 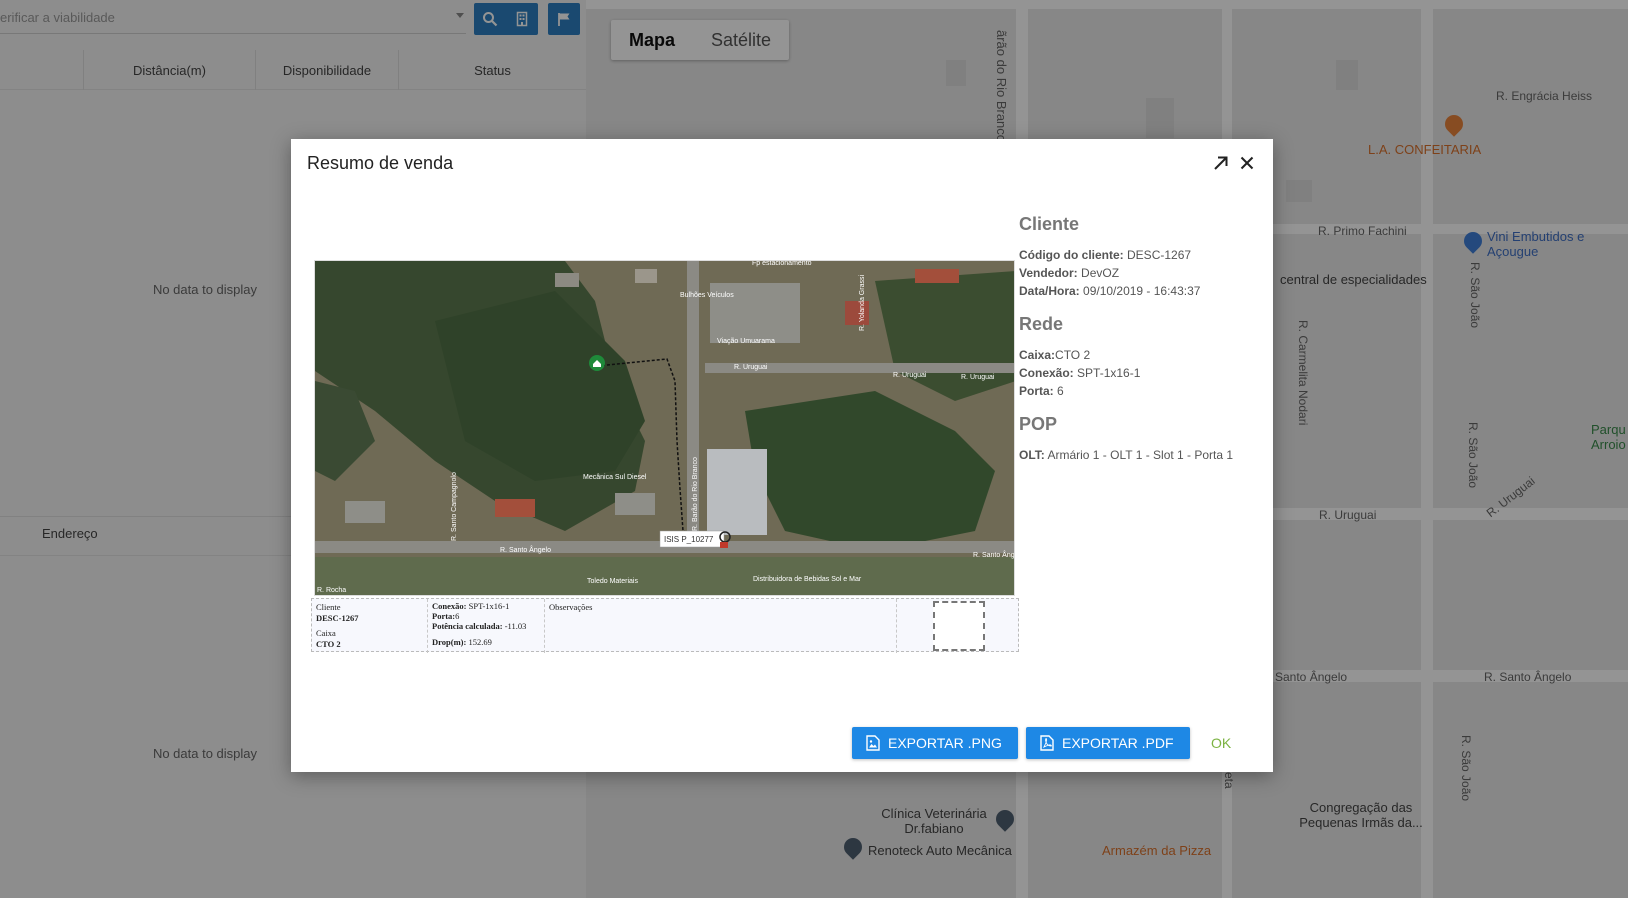 I want to click on caixa-value: CTO 2, so click(x=1073, y=355).